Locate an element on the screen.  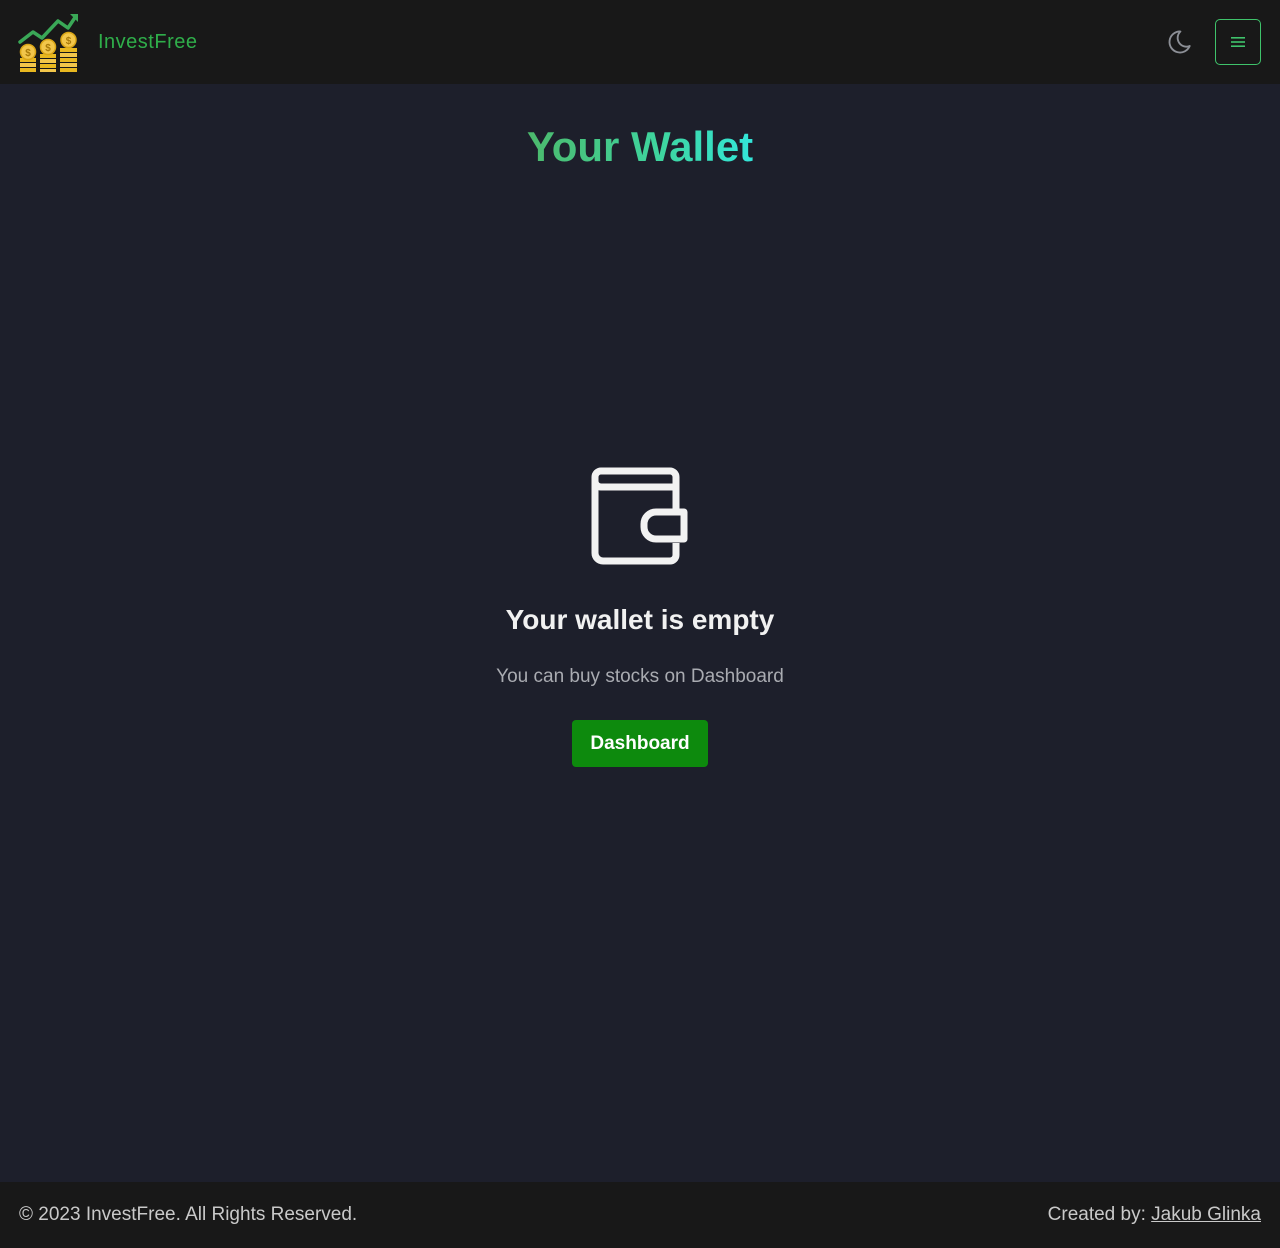
author-link: Jakub Glinka is located at coordinates (1206, 1214).